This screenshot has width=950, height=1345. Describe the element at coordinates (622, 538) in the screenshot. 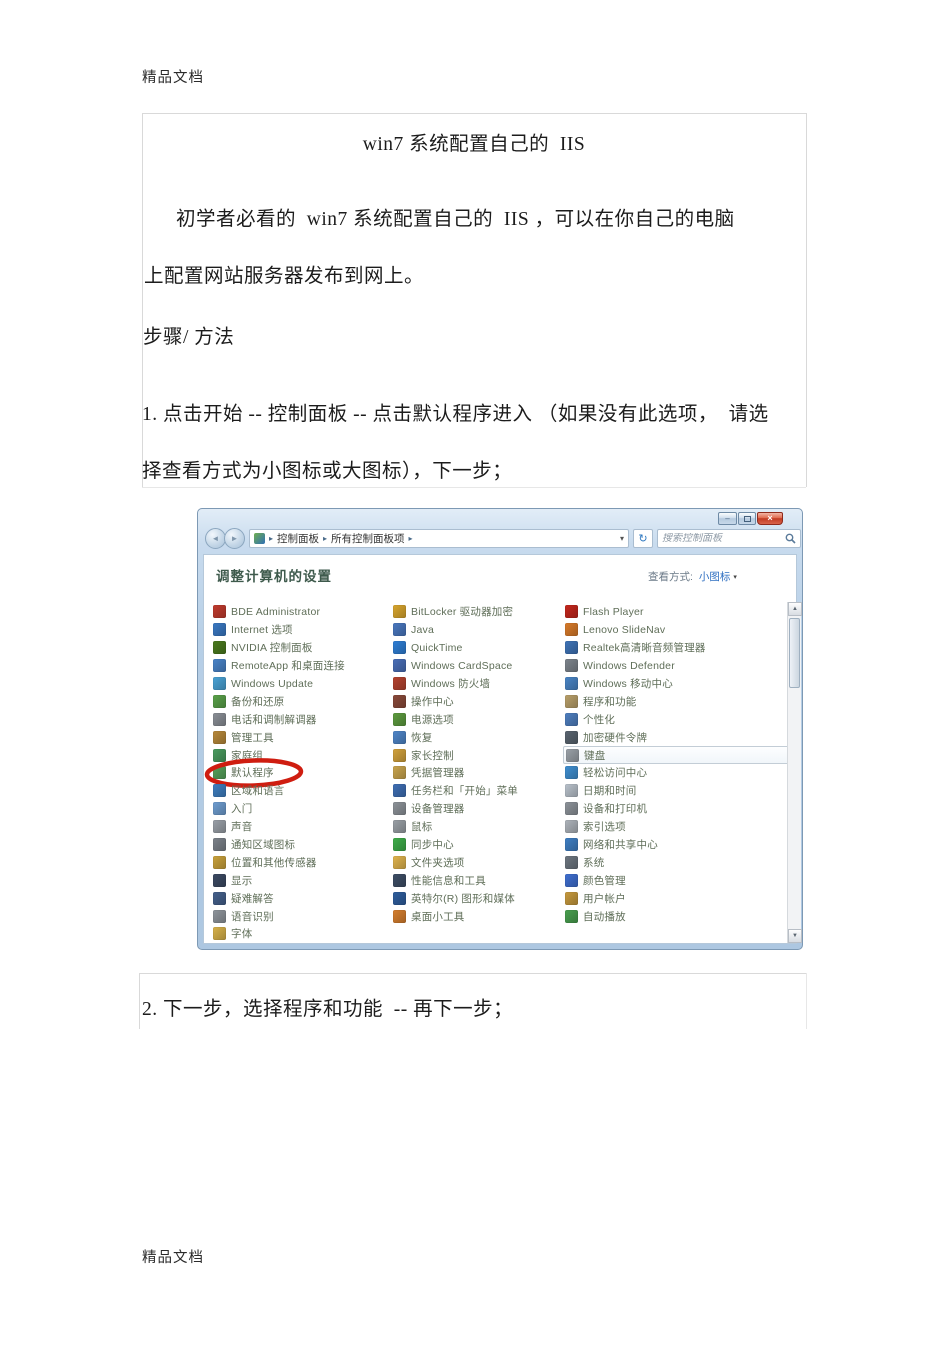

I see `breadcrumb-dropdown-icon: ▾` at that location.